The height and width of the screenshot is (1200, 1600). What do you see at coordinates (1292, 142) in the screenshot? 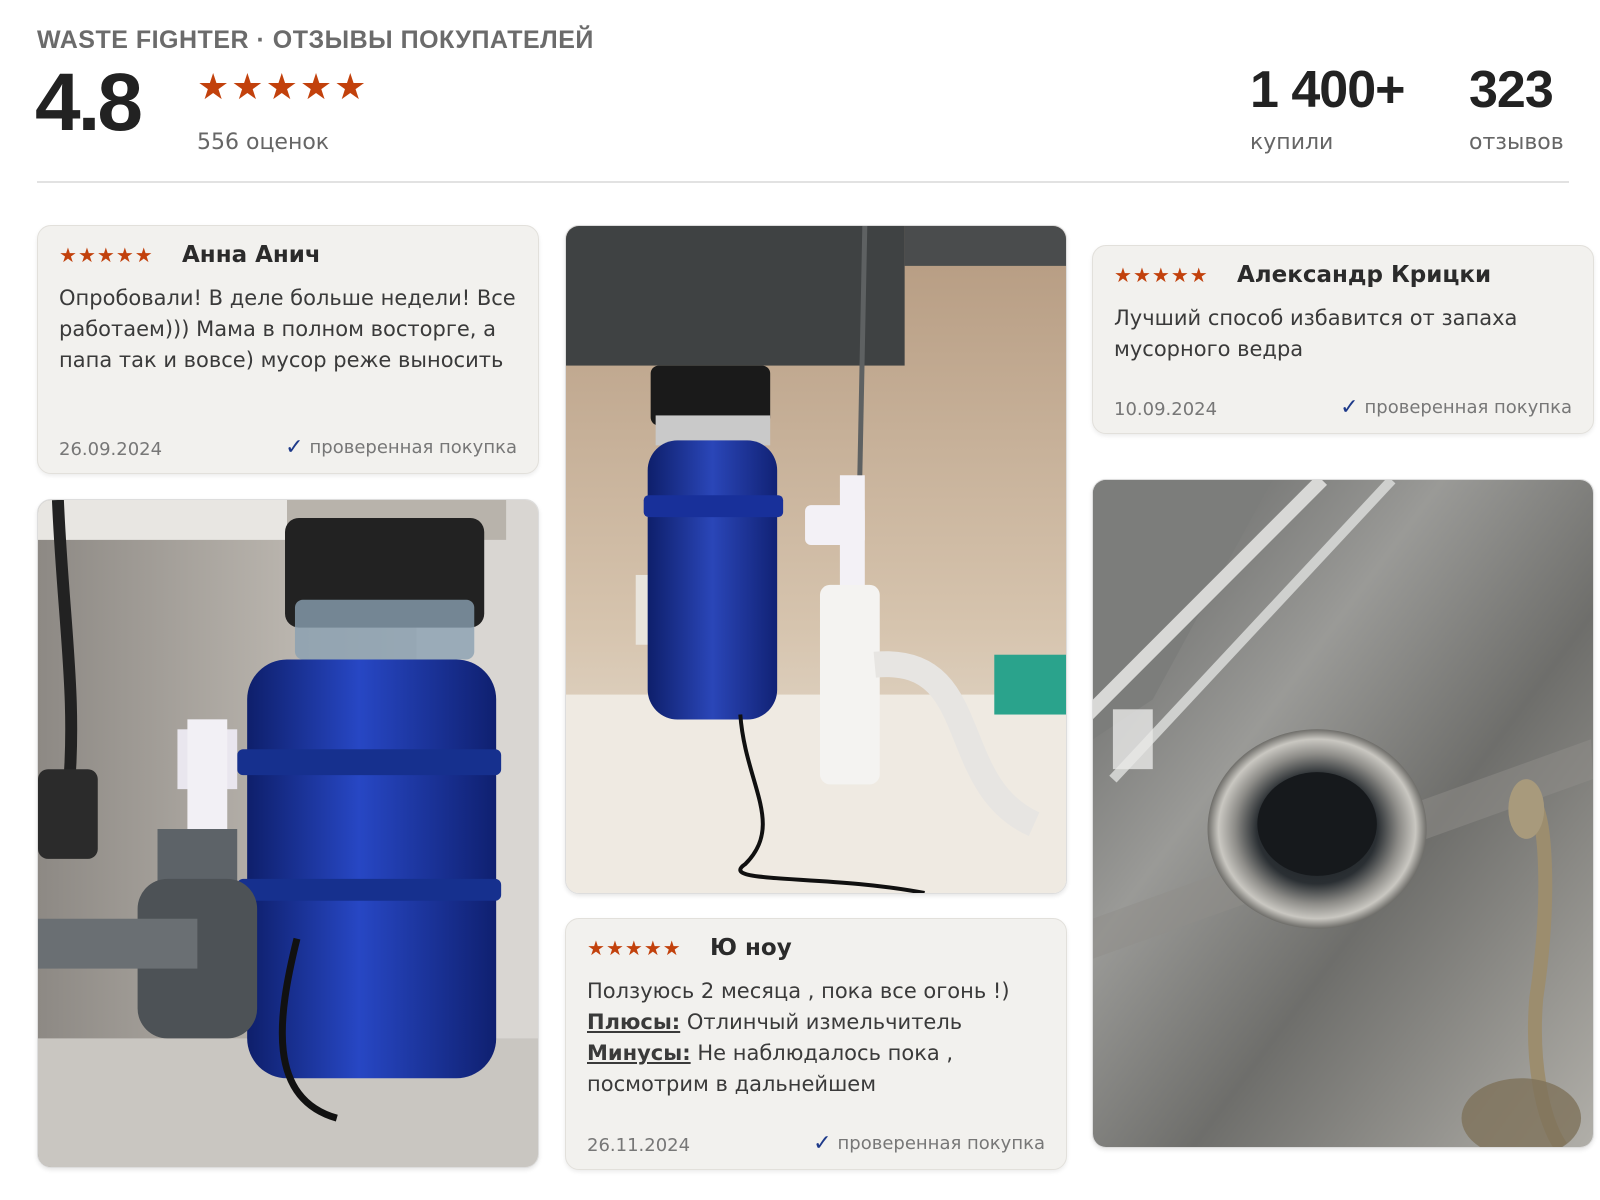
I see `bought-label: купили` at bounding box center [1292, 142].